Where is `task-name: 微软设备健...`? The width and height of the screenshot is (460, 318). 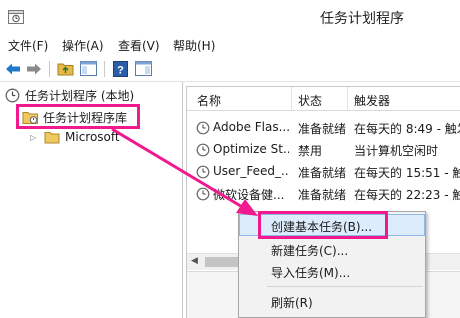 task-name: 微软设备健... is located at coordinates (249, 195).